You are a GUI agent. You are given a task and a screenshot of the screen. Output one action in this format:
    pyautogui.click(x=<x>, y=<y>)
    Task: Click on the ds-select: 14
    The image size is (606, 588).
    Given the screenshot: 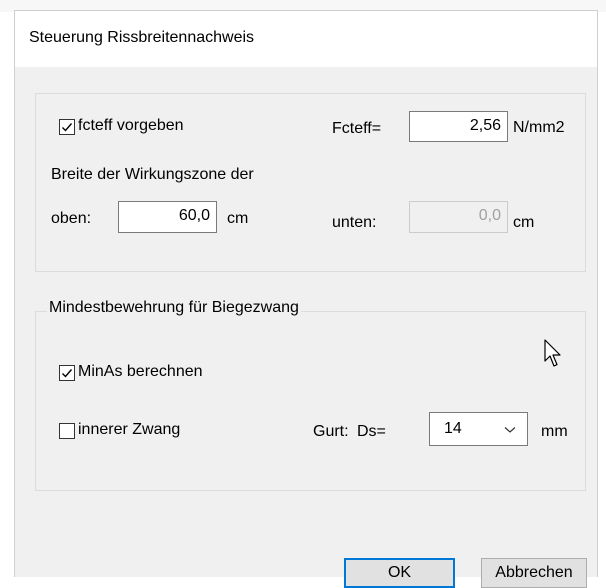 What is the action you would take?
    pyautogui.click(x=478, y=429)
    